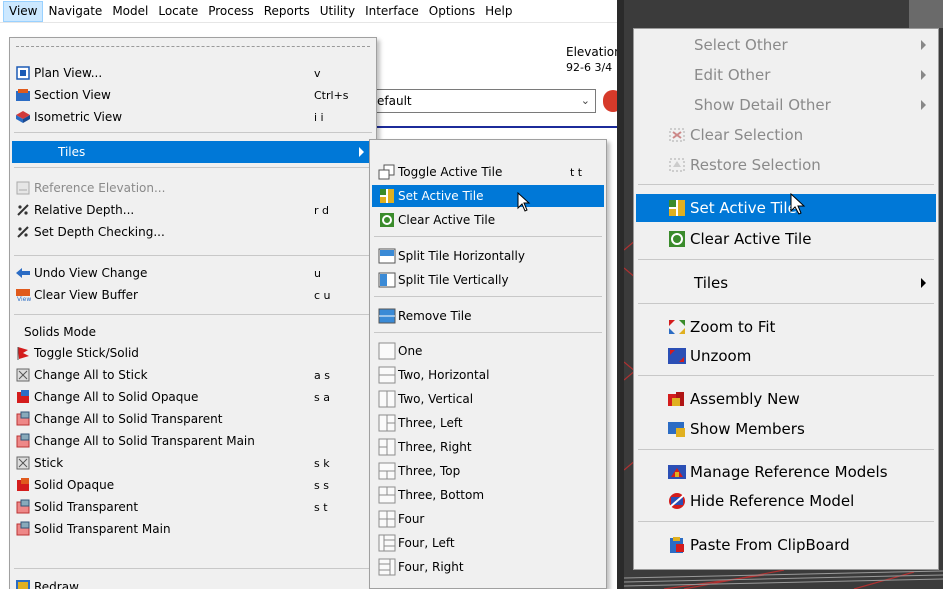 The height and width of the screenshot is (589, 943). What do you see at coordinates (193, 117) in the screenshot?
I see `menu-item-isometric-view: Isometric View i i` at bounding box center [193, 117].